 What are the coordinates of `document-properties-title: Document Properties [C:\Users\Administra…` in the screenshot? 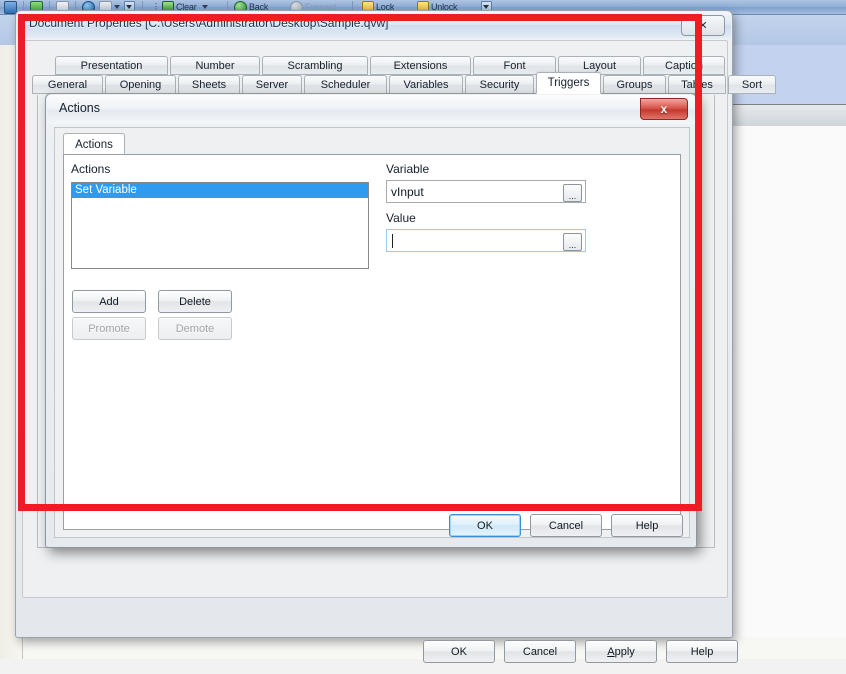 It's located at (209, 23).